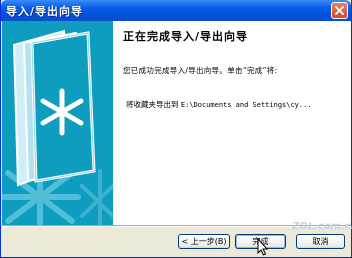 The image size is (352, 258). I want to click on close-icon, so click(339, 10).